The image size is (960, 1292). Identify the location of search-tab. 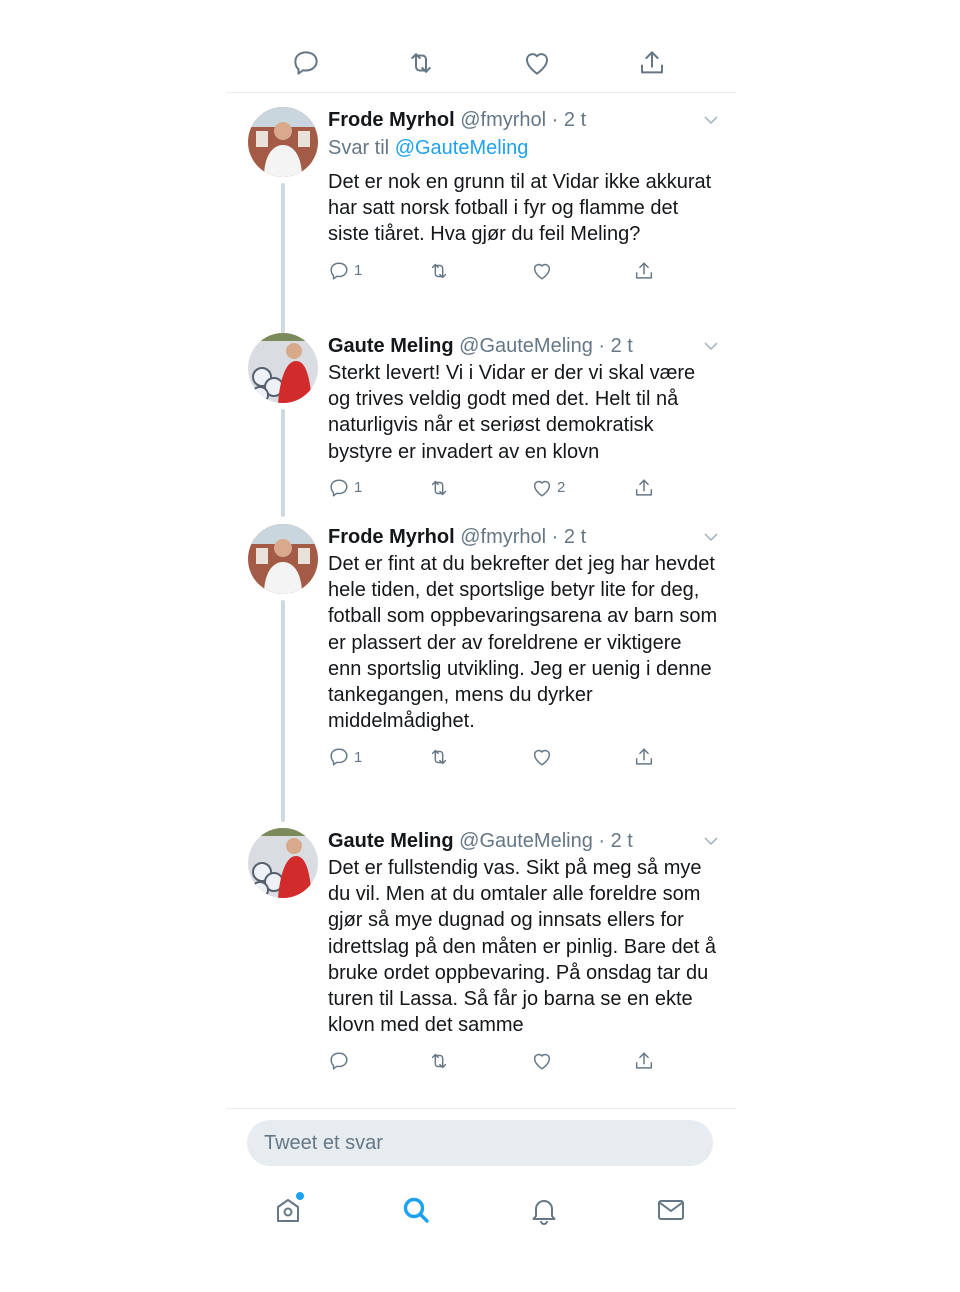
(416, 1210).